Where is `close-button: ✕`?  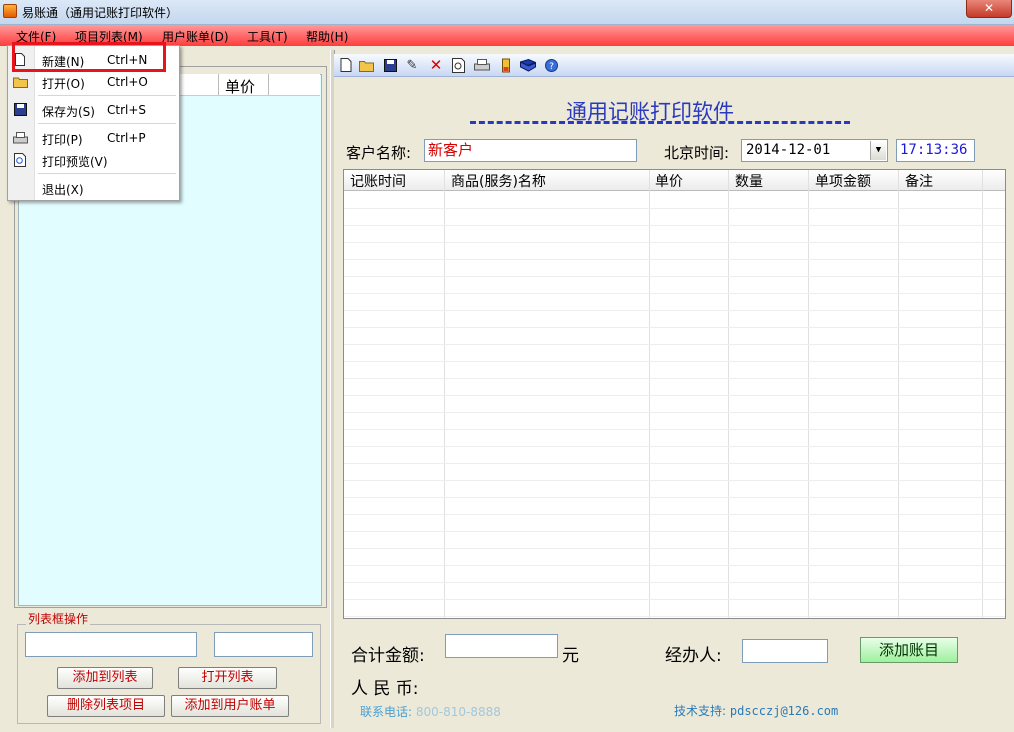 close-button: ✕ is located at coordinates (989, 9).